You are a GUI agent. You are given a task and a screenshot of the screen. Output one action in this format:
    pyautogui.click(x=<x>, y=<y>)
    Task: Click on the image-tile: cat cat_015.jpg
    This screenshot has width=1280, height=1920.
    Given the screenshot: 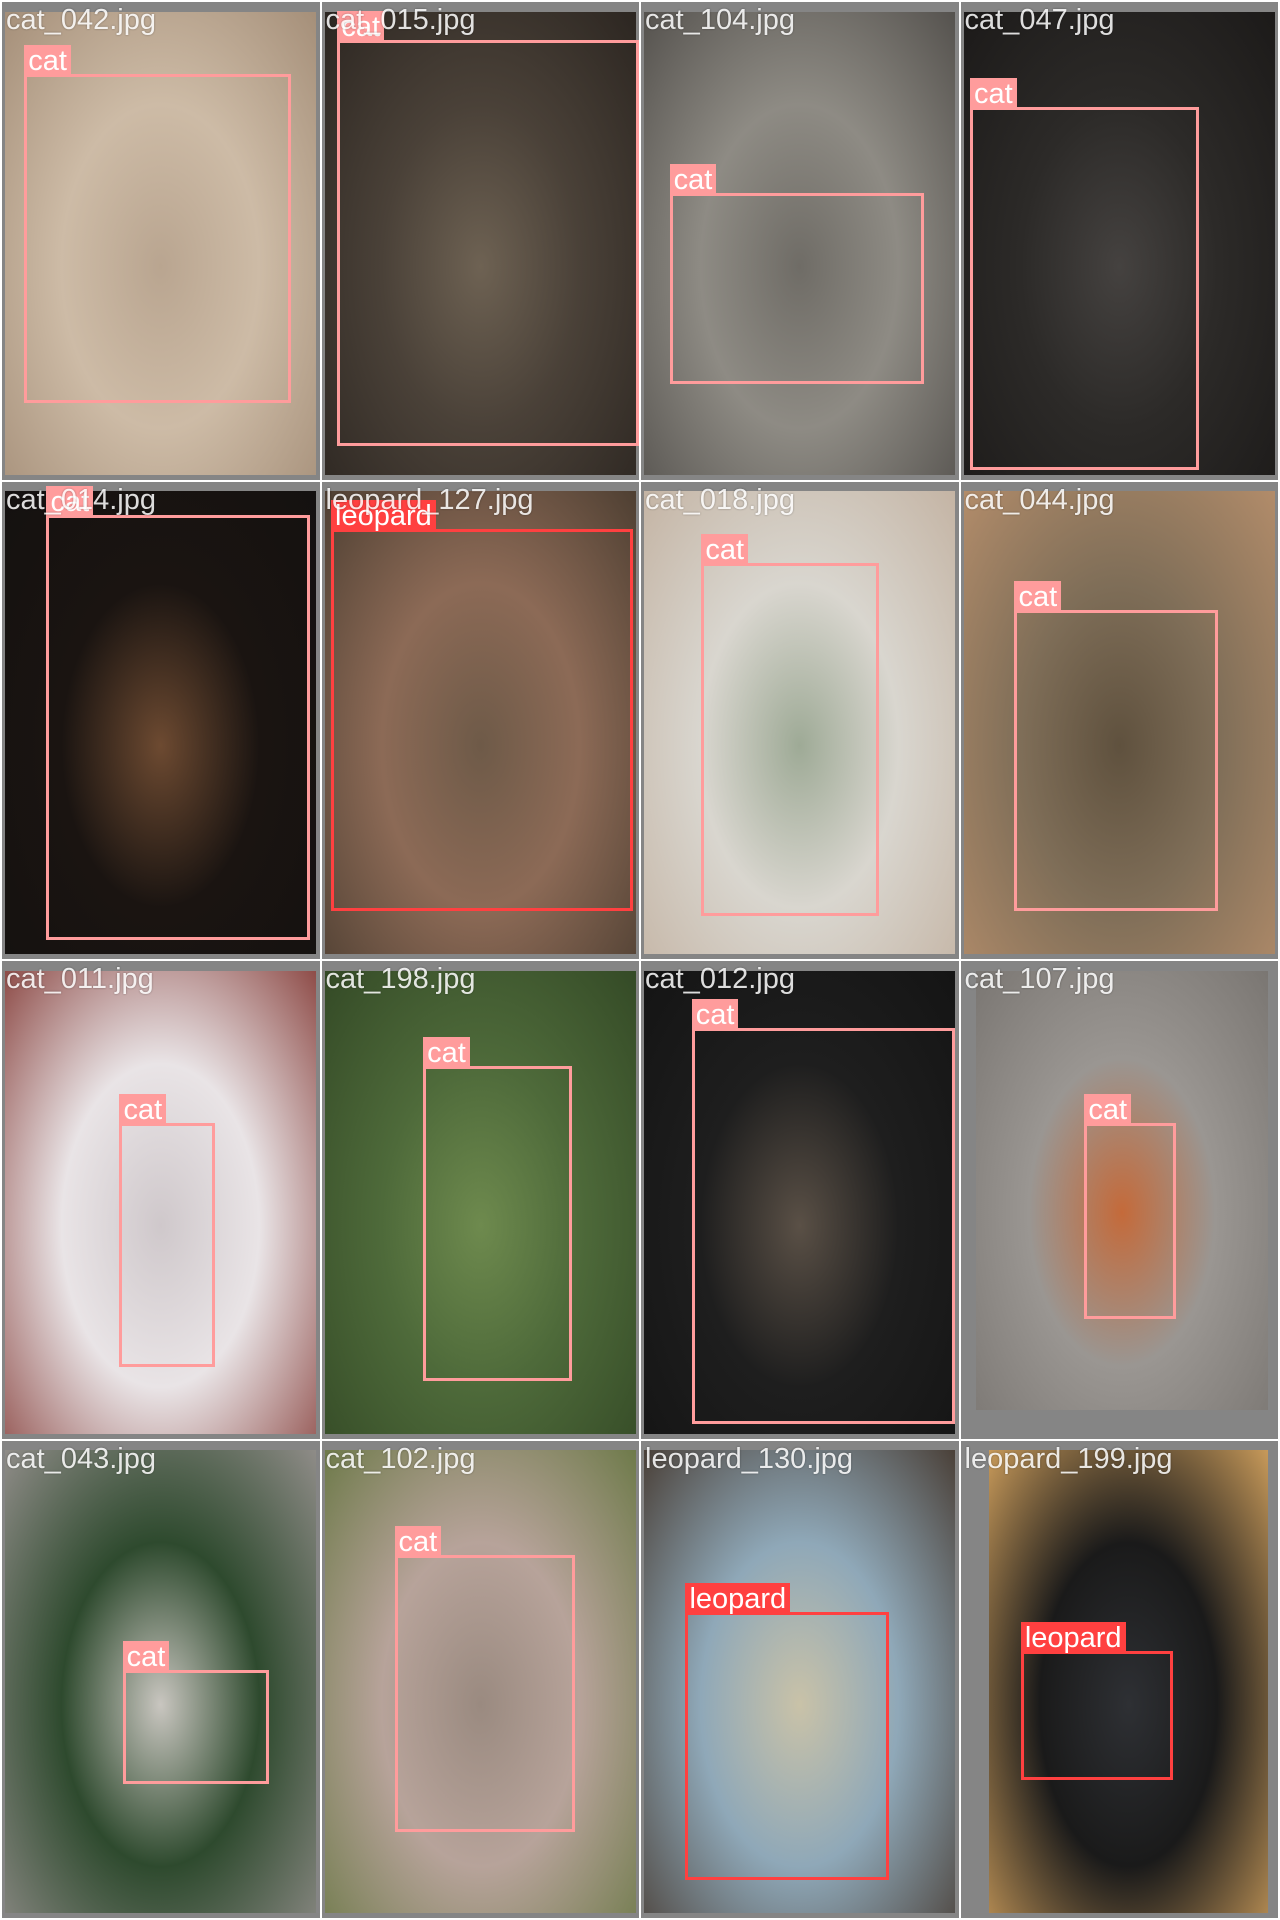 What is the action you would take?
    pyautogui.click(x=480, y=241)
    